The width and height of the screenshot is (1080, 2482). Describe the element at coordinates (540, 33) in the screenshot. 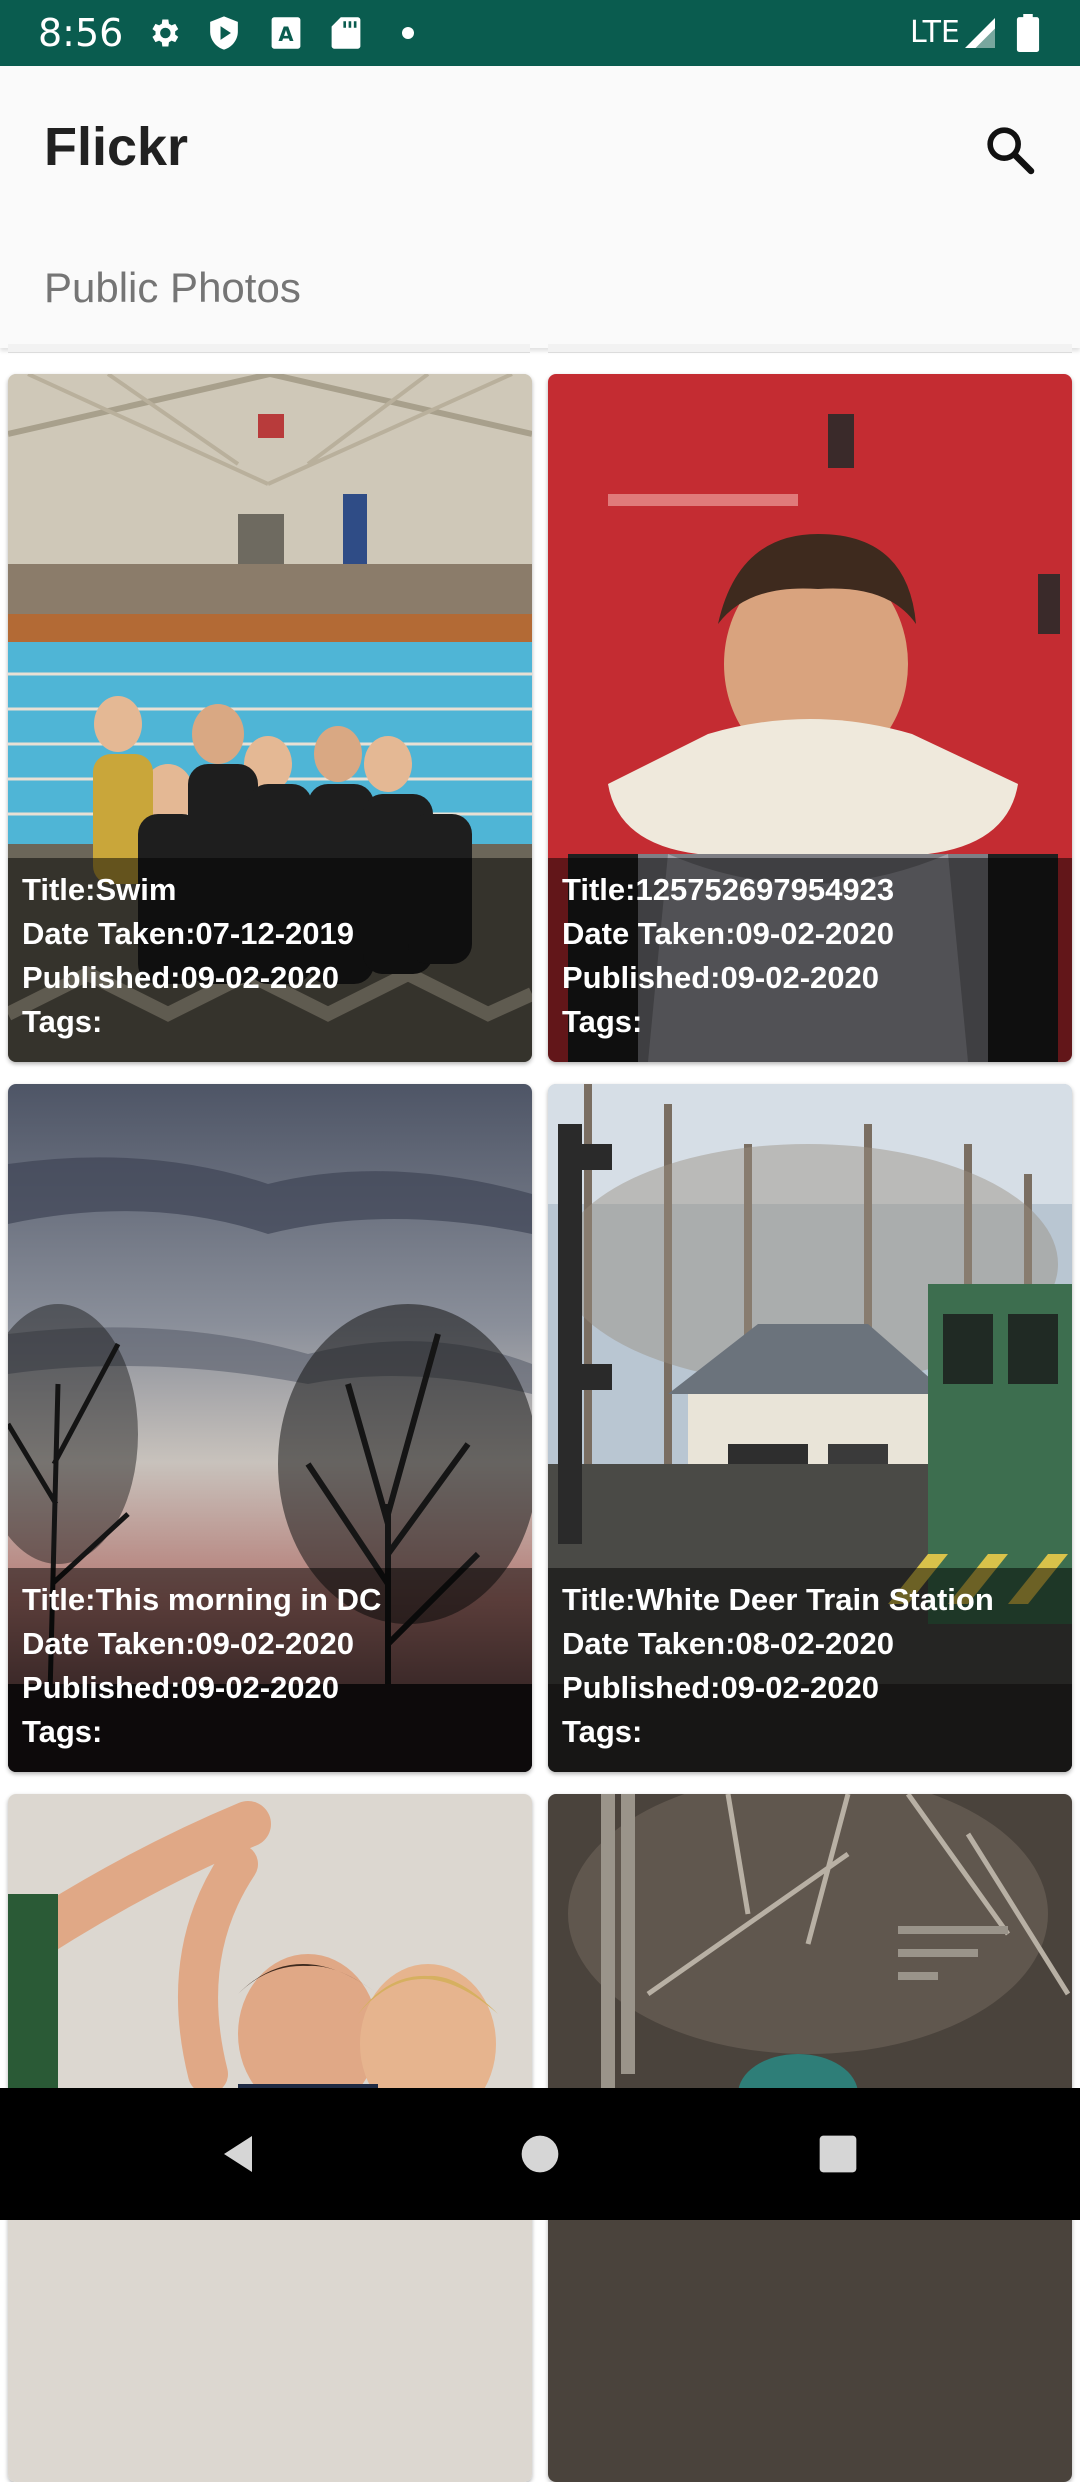

I see `status-bar: 8:56 A LTE` at that location.